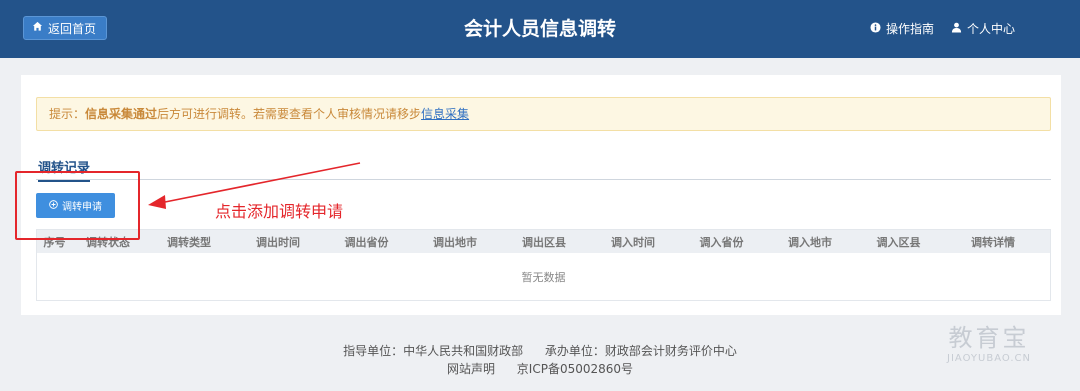  I want to click on watermark-cn: 教育宝, so click(989, 338).